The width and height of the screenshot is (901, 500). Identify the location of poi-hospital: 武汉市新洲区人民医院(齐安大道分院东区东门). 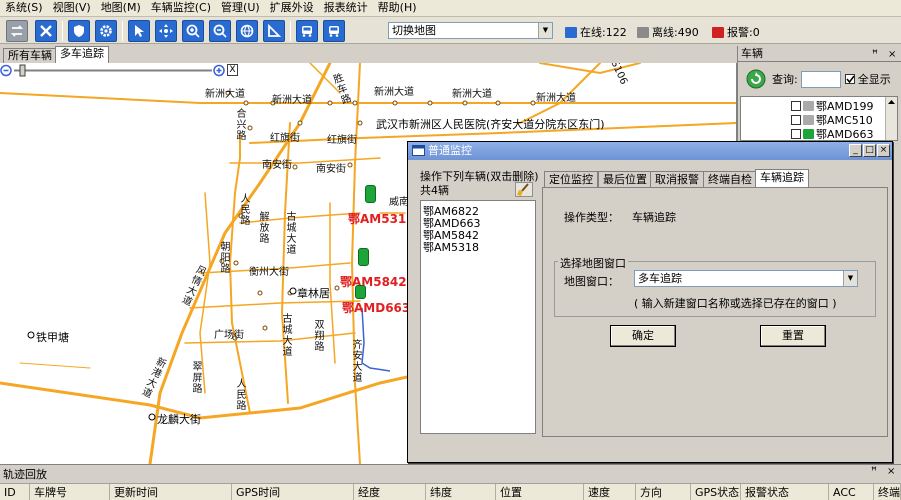
(490, 124).